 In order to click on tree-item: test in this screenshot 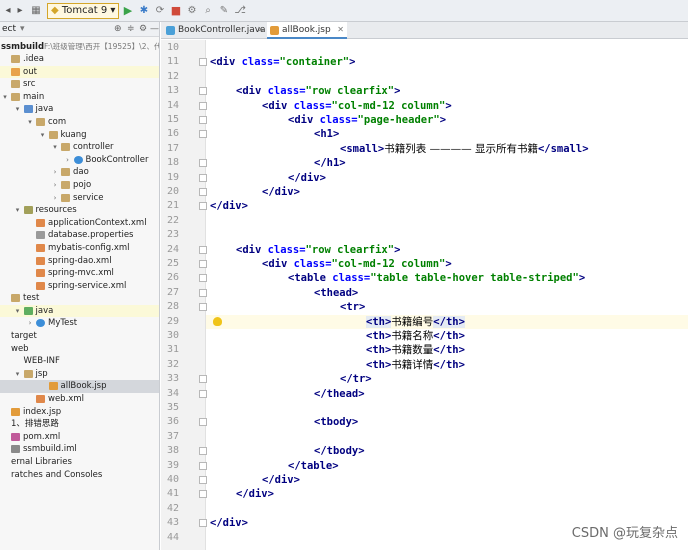, I will do `click(79, 298)`.